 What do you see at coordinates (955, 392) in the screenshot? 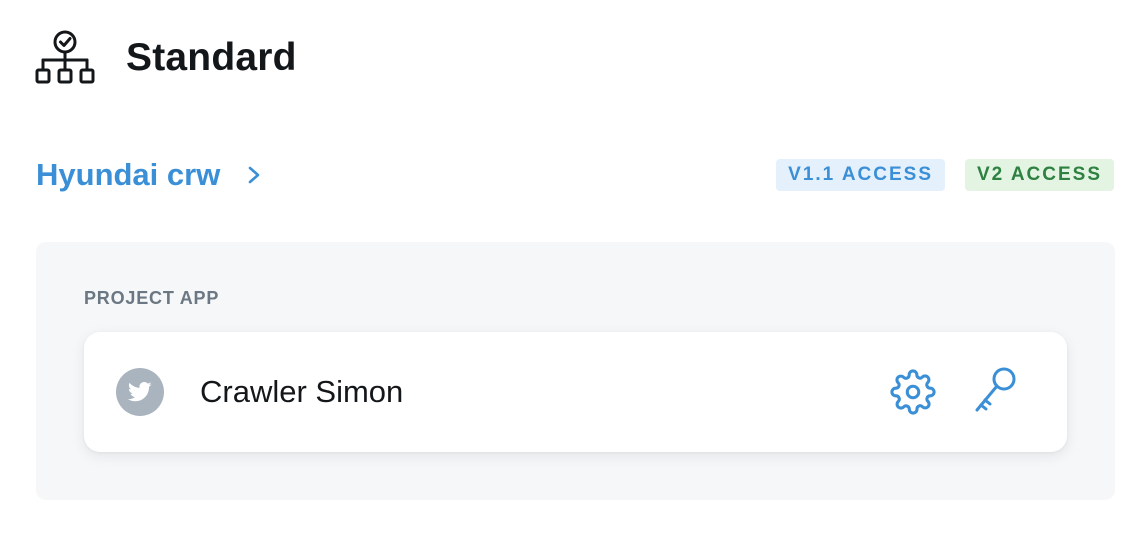
I see `app-actions` at bounding box center [955, 392].